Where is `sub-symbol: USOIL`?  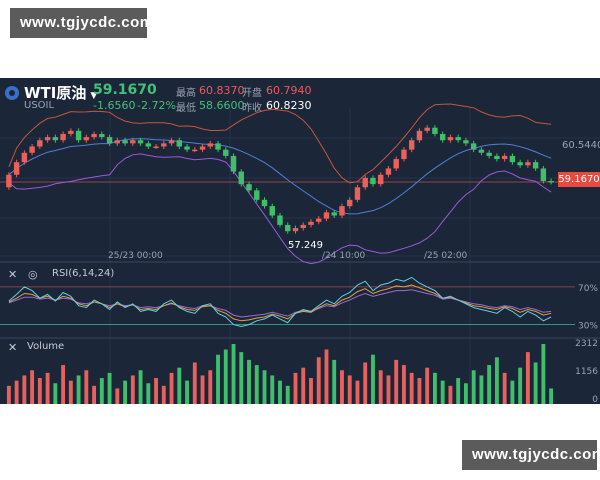 sub-symbol: USOIL is located at coordinates (39, 105).